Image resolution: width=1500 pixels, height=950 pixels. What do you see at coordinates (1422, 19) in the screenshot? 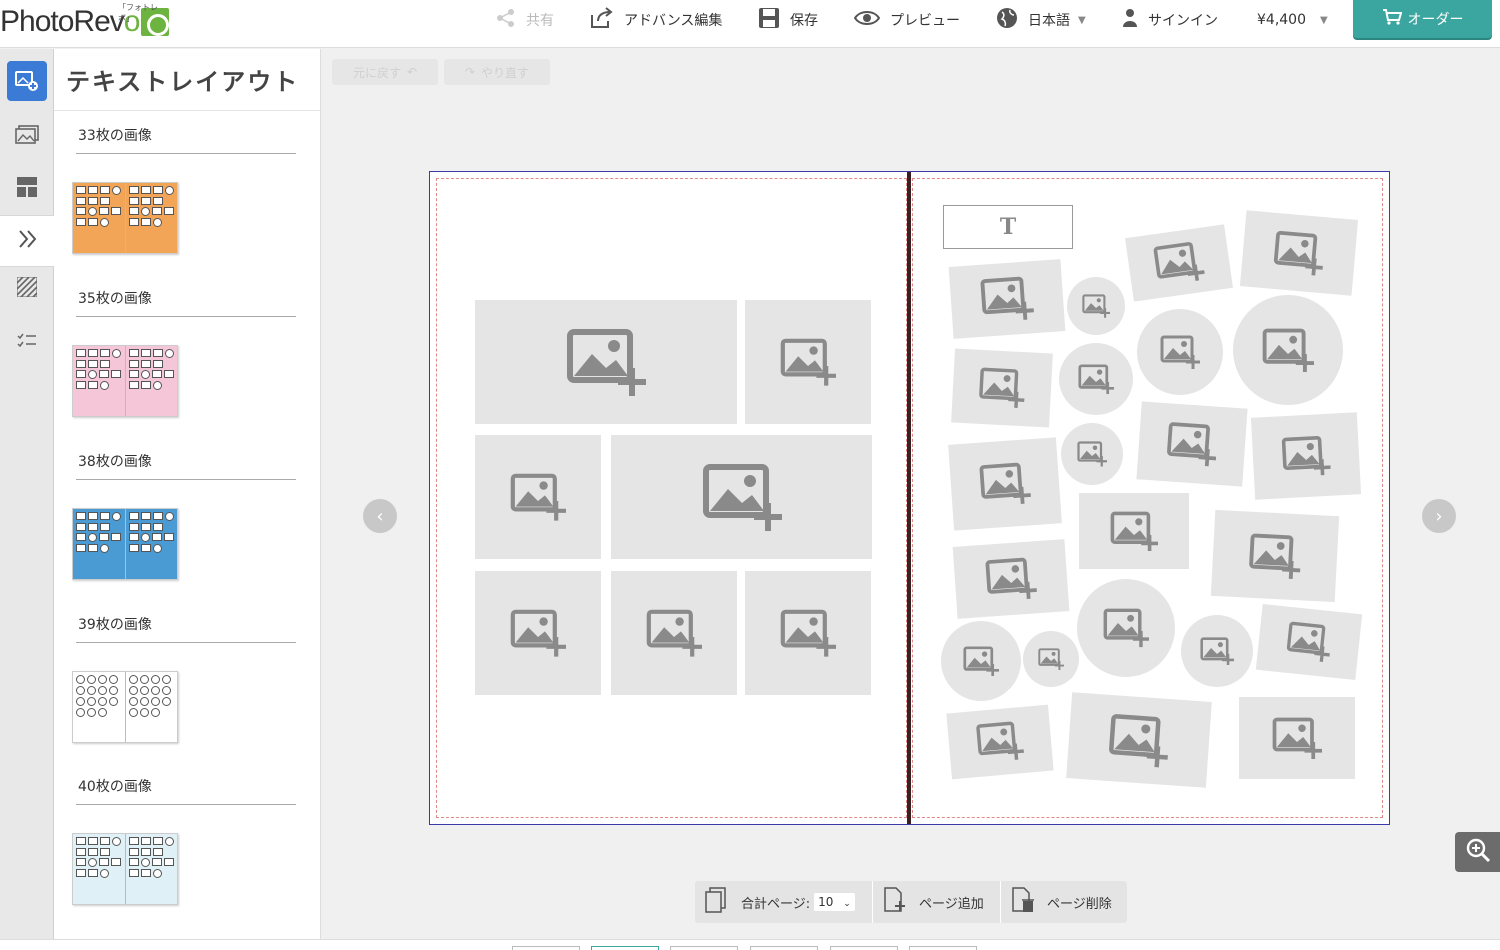
I see `order-button: オーダー` at bounding box center [1422, 19].